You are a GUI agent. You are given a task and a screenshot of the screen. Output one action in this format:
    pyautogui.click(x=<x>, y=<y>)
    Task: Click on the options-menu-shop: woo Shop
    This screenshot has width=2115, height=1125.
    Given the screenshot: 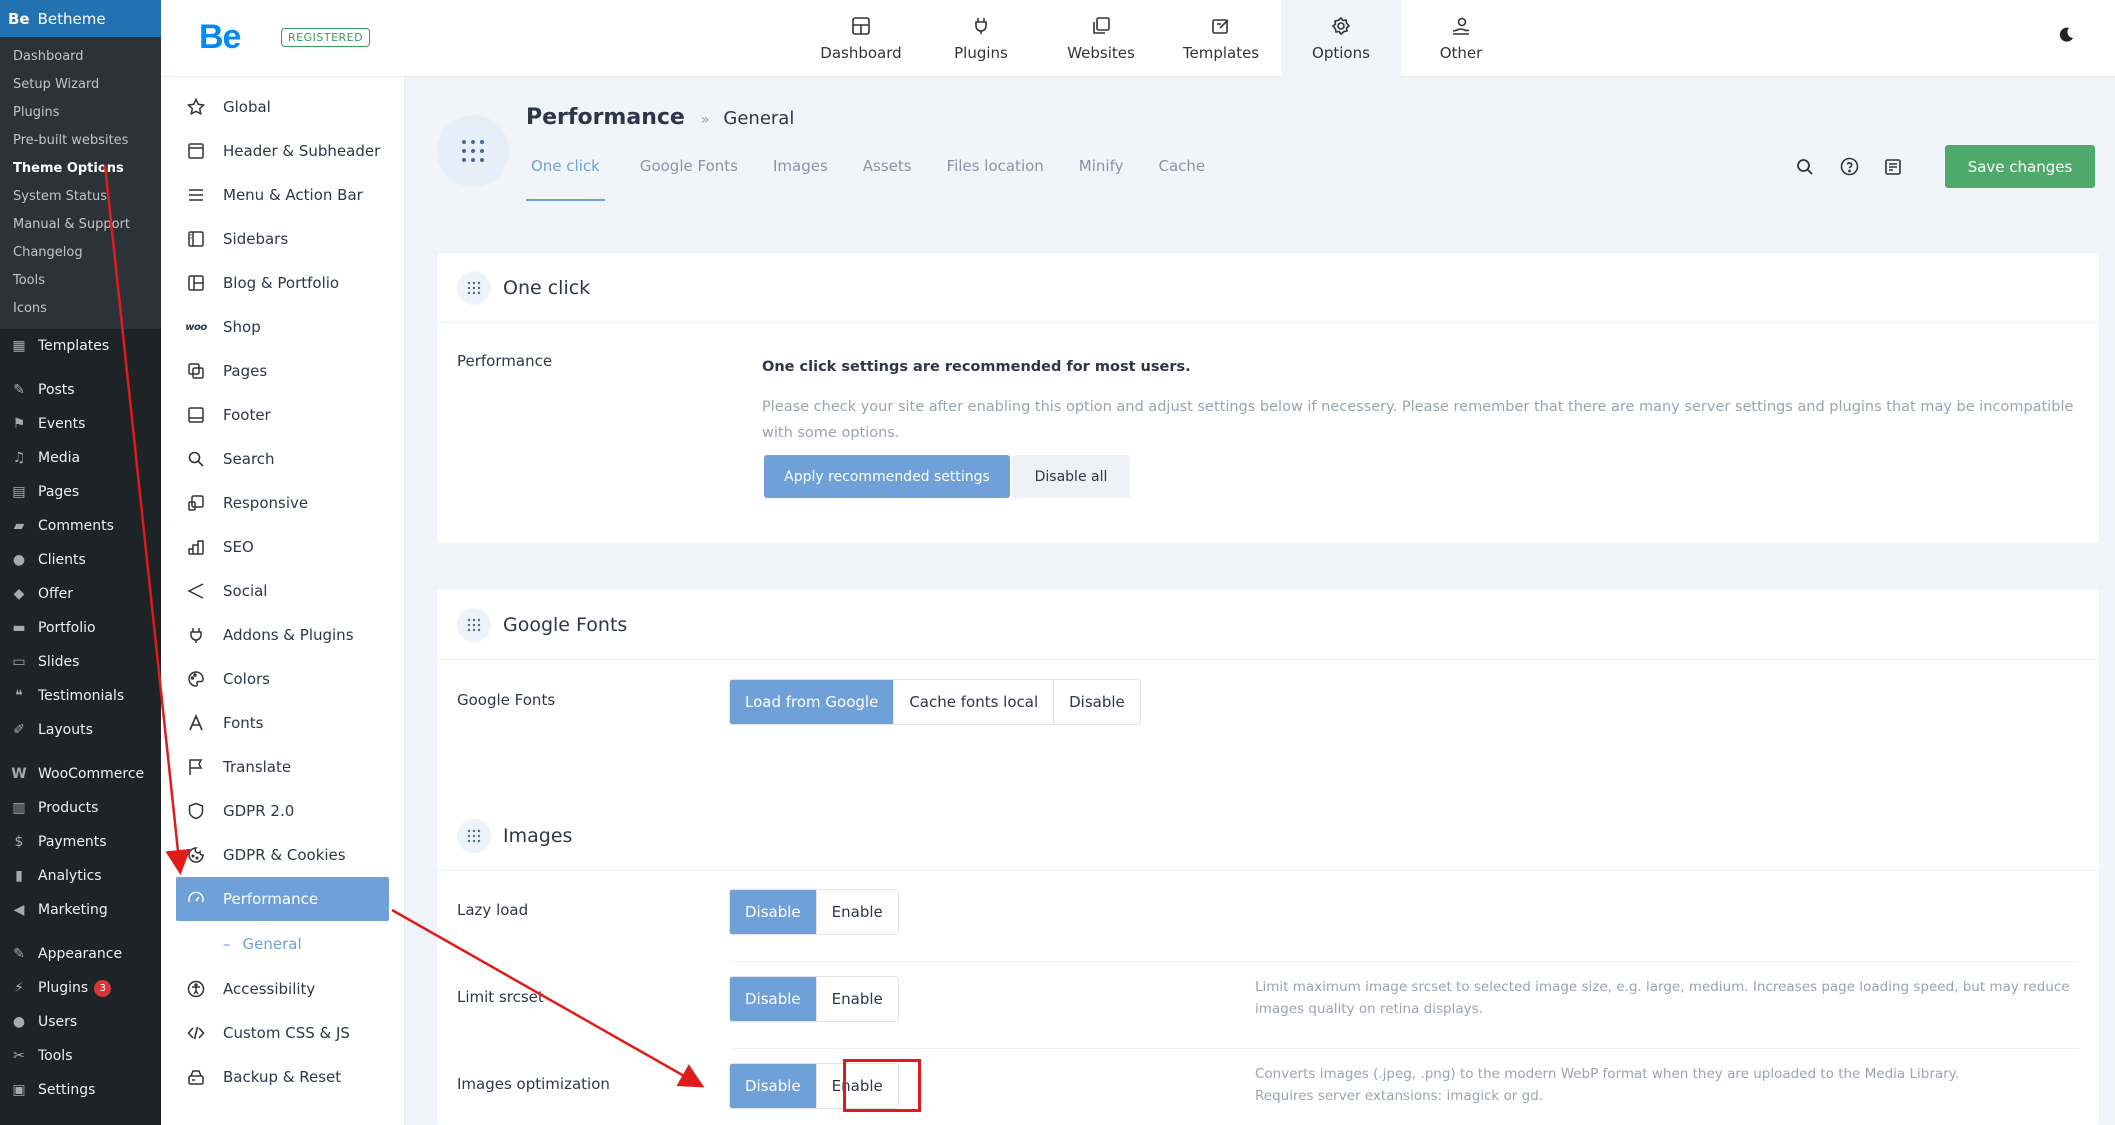 What is the action you would take?
    pyautogui.click(x=282, y=327)
    